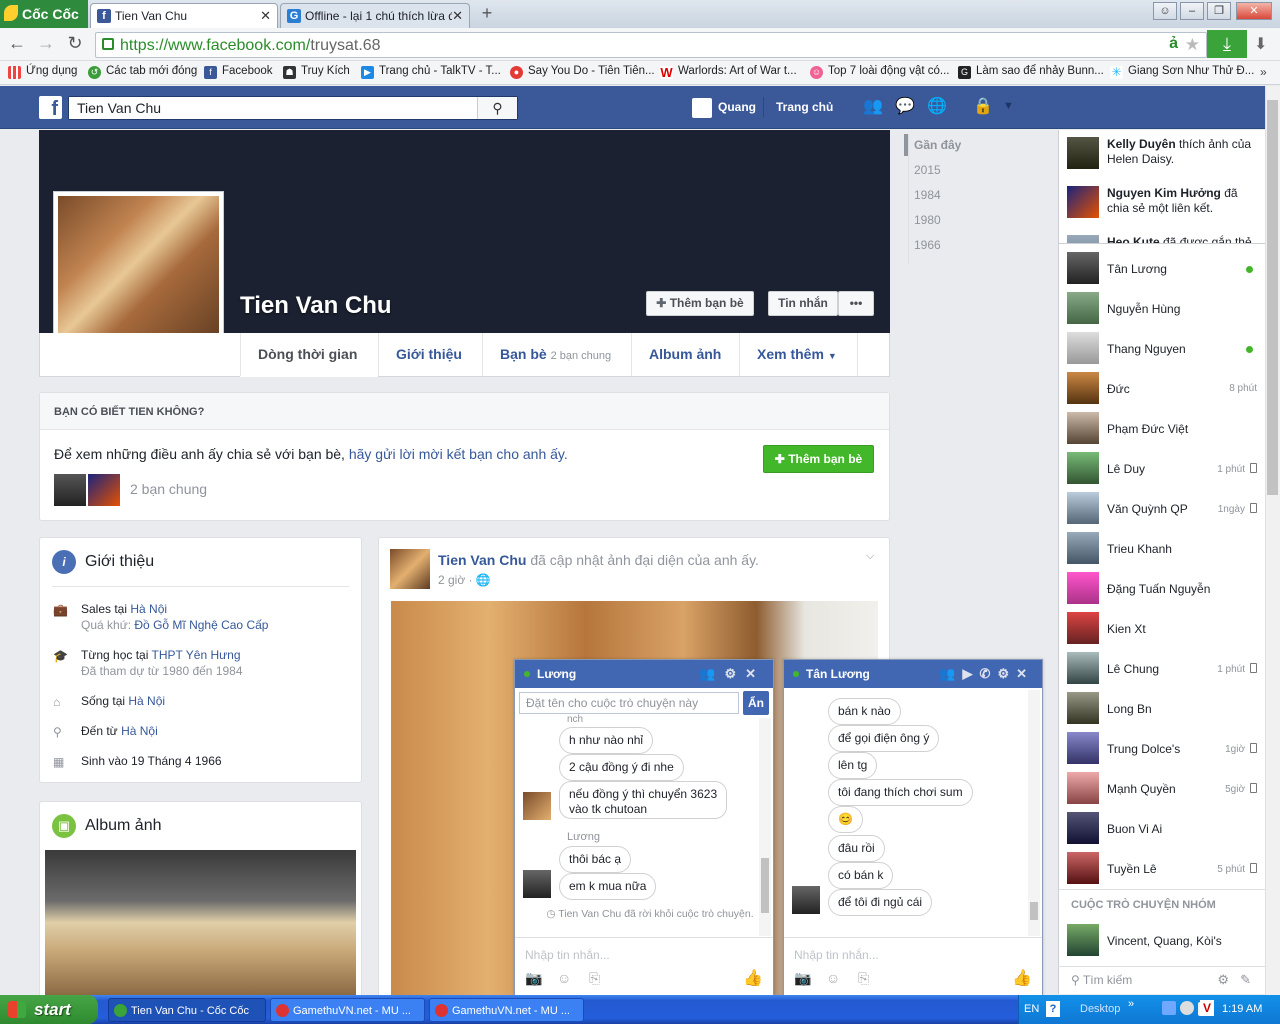 This screenshot has height=1024, width=1280. Describe the element at coordinates (1162, 790) in the screenshot. I see `chat-contact: Mạnh Quyền 5giờ` at that location.